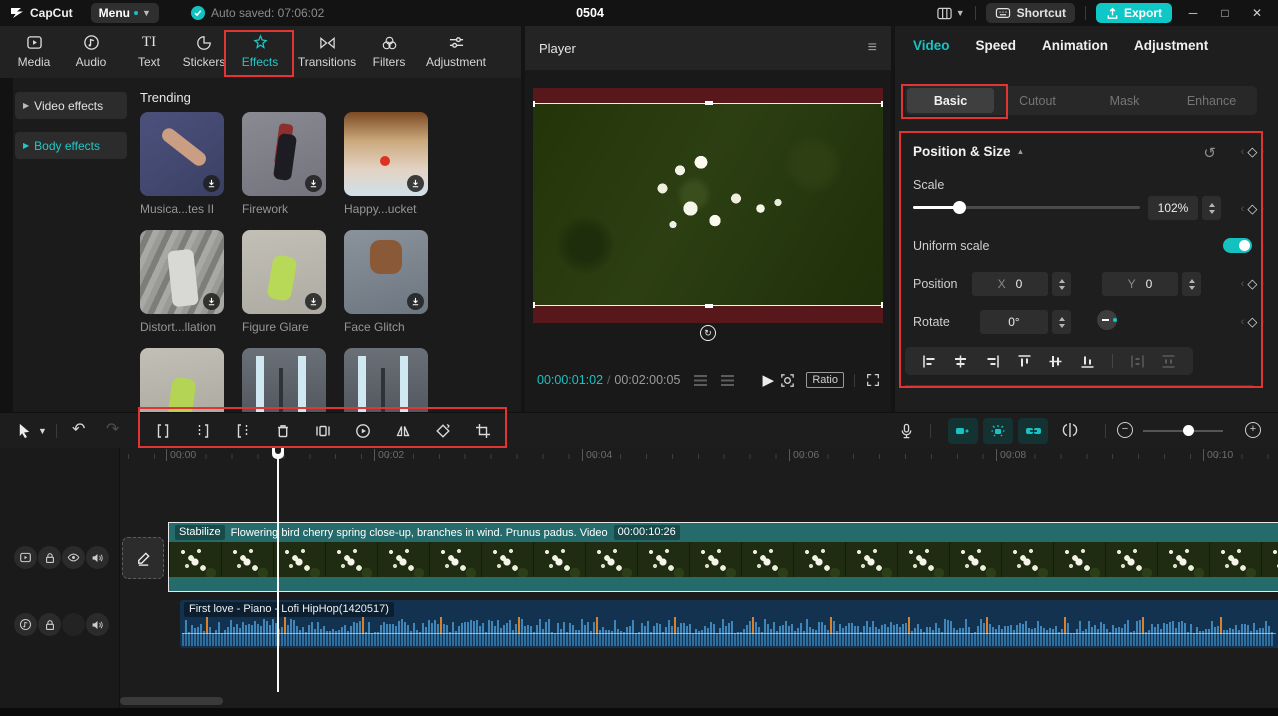  Describe the element at coordinates (992, 361) in the screenshot. I see `align-right-icon` at that location.